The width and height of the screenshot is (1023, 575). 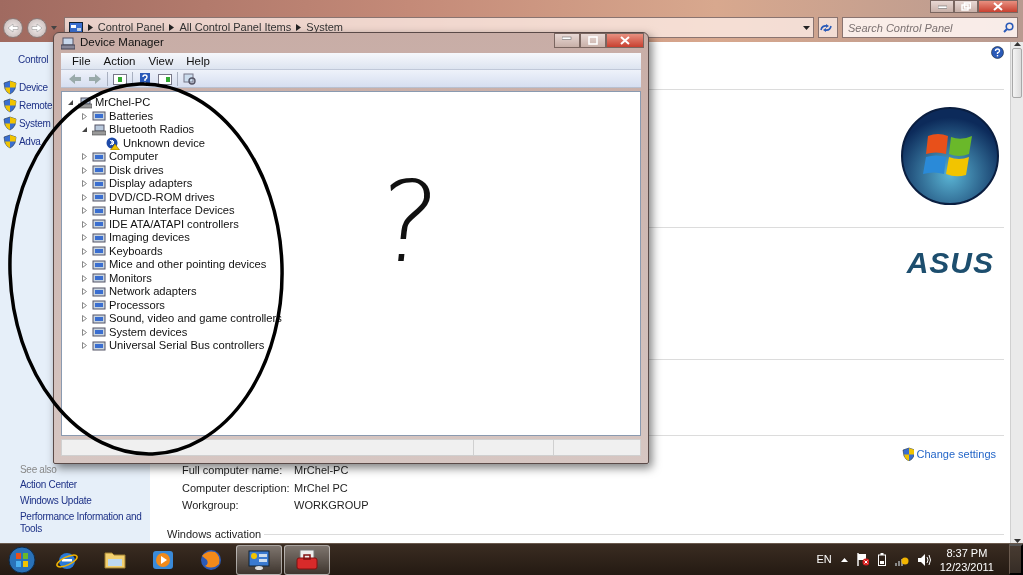 I want to click on toolbox-icon, so click(x=307, y=559).